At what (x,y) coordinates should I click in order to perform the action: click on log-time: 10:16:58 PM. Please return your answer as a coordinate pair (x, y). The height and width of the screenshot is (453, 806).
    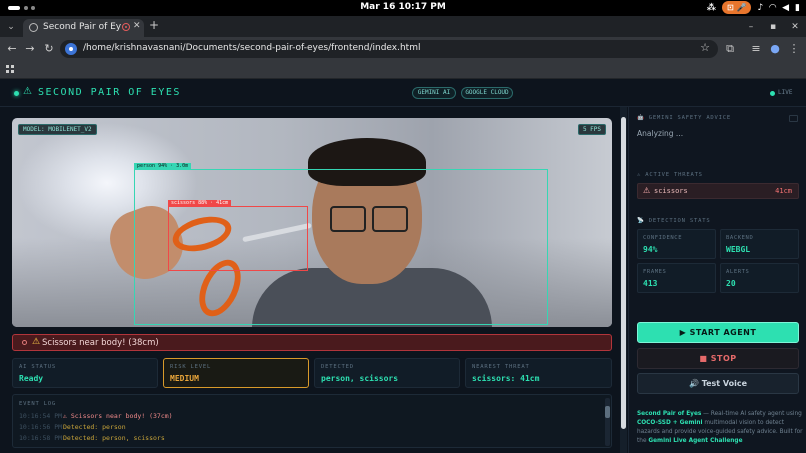
    Looking at the image, I should click on (41, 438).